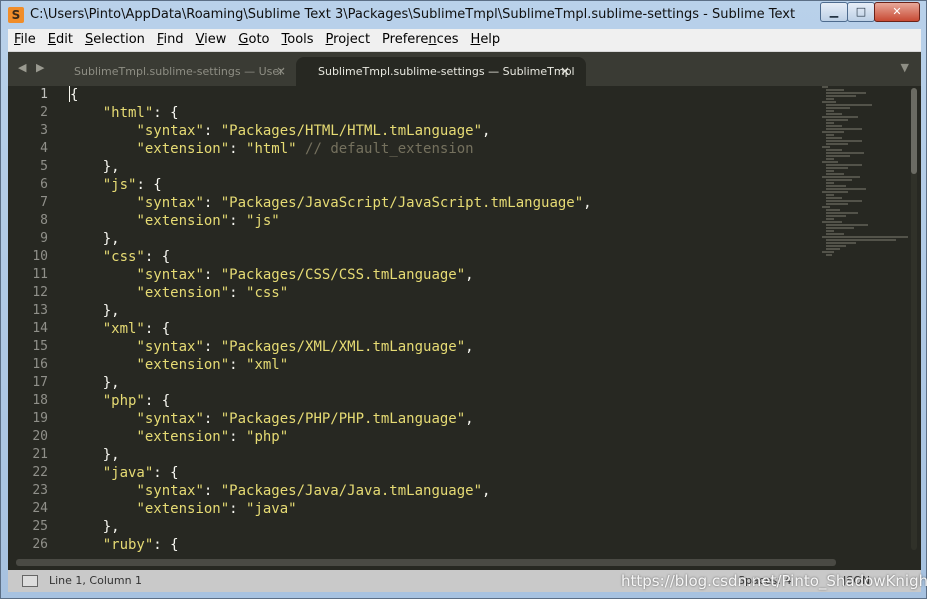  I want to click on line-number: 3, so click(44, 130).